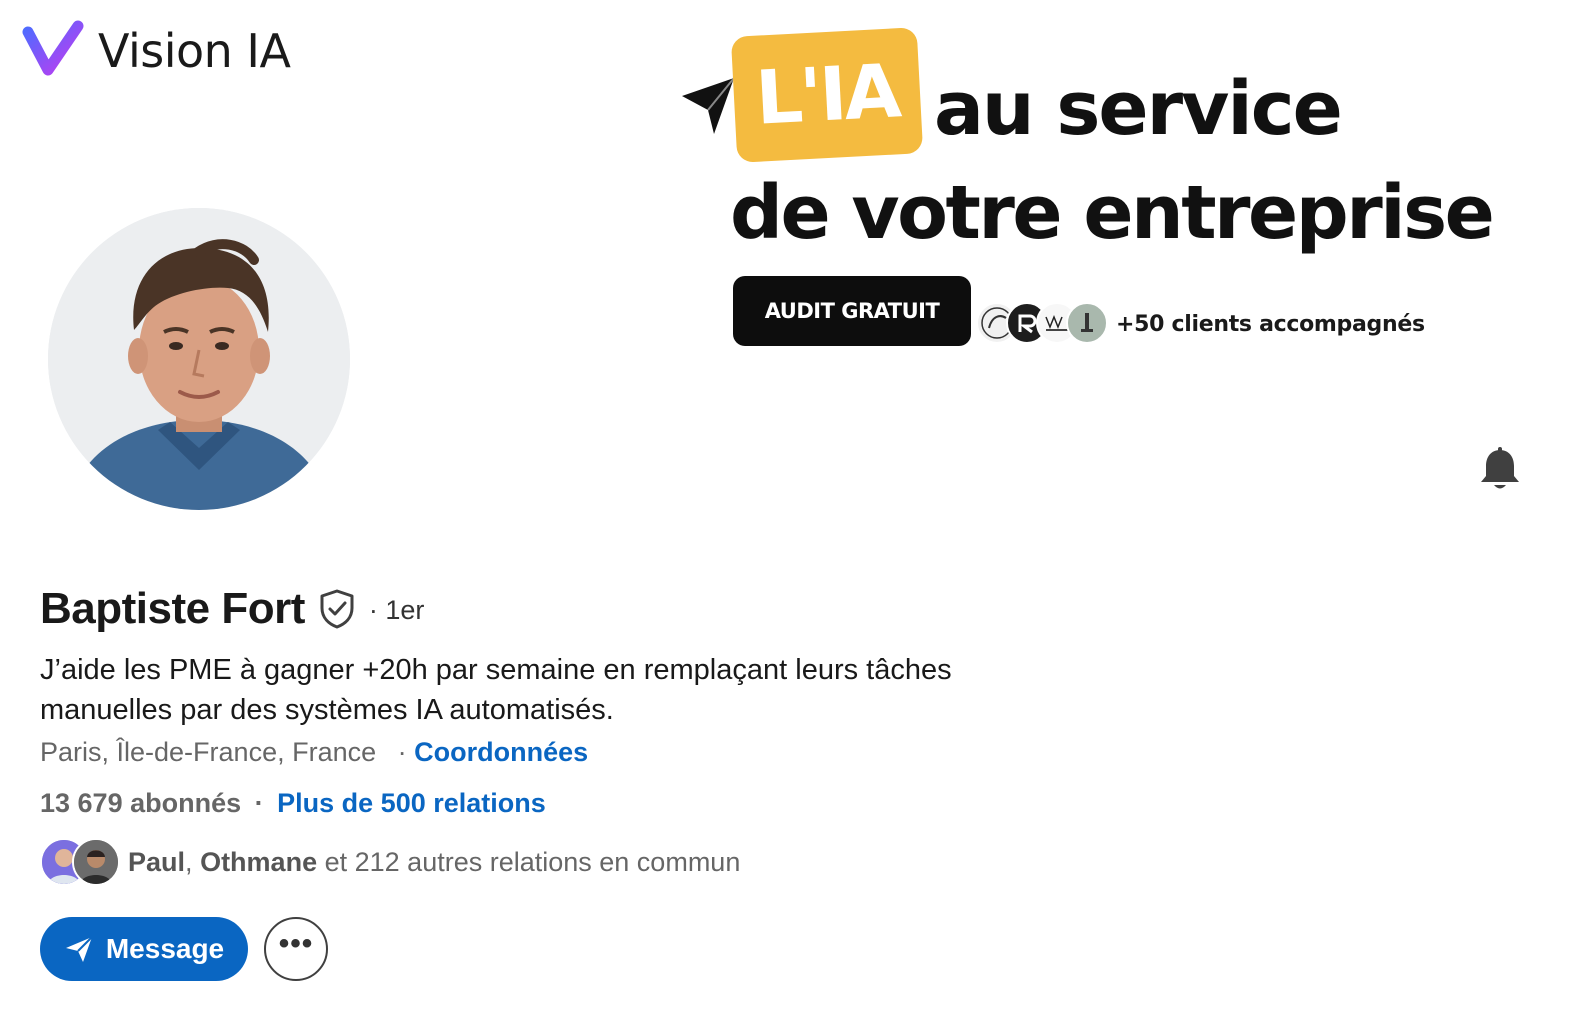 Image resolution: width=1572 pixels, height=1024 pixels. I want to click on mutual-rest: et 212 autres relations en commun, so click(532, 861).